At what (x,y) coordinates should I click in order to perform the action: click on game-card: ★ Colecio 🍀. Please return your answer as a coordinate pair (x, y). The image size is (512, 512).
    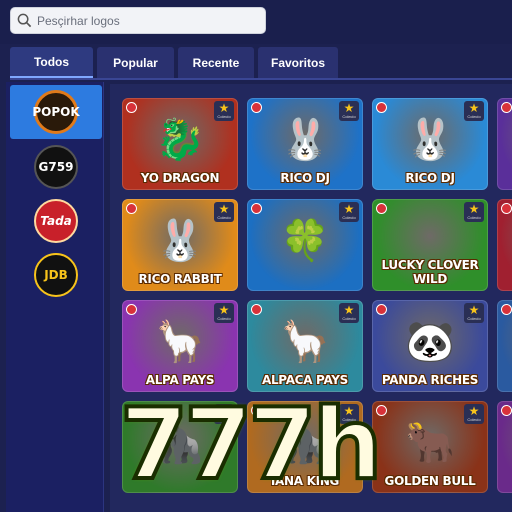
    Looking at the image, I should click on (305, 245).